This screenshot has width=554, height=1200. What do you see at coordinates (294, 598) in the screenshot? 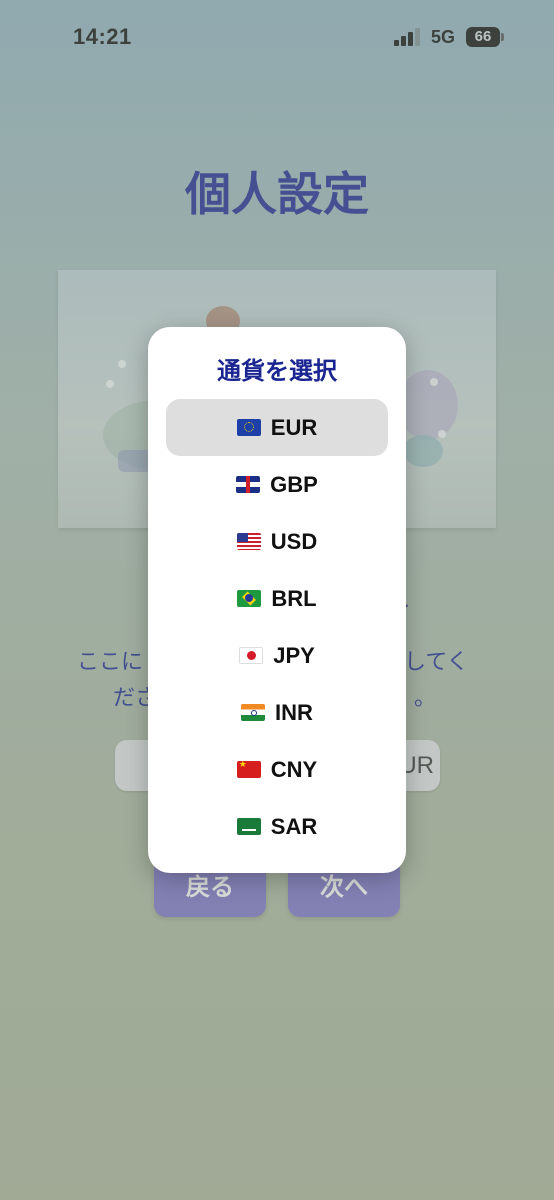
I see `currency-code: BRL` at bounding box center [294, 598].